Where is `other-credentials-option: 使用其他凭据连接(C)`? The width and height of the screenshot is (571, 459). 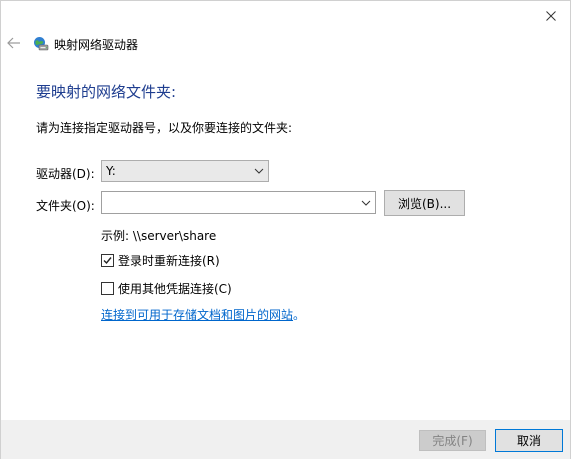 other-credentials-option: 使用其他凭据连接(C) is located at coordinates (166, 288).